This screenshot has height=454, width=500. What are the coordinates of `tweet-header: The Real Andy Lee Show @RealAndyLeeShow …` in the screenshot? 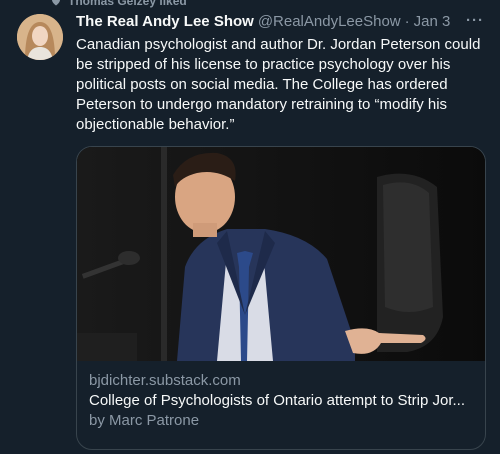 It's located at (281, 22).